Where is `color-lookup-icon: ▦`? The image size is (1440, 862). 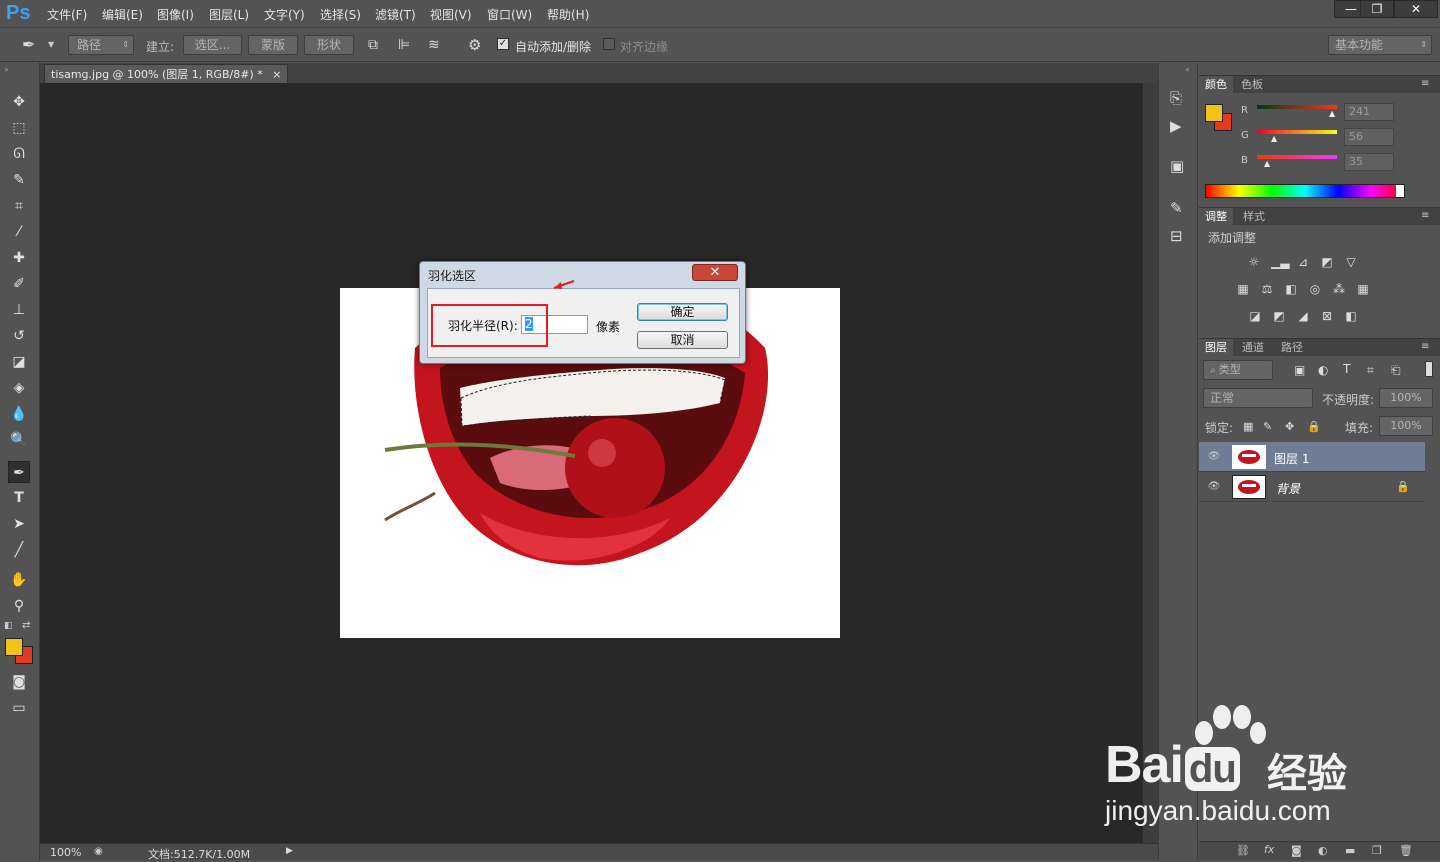
color-lookup-icon: ▦ is located at coordinates (1363, 289).